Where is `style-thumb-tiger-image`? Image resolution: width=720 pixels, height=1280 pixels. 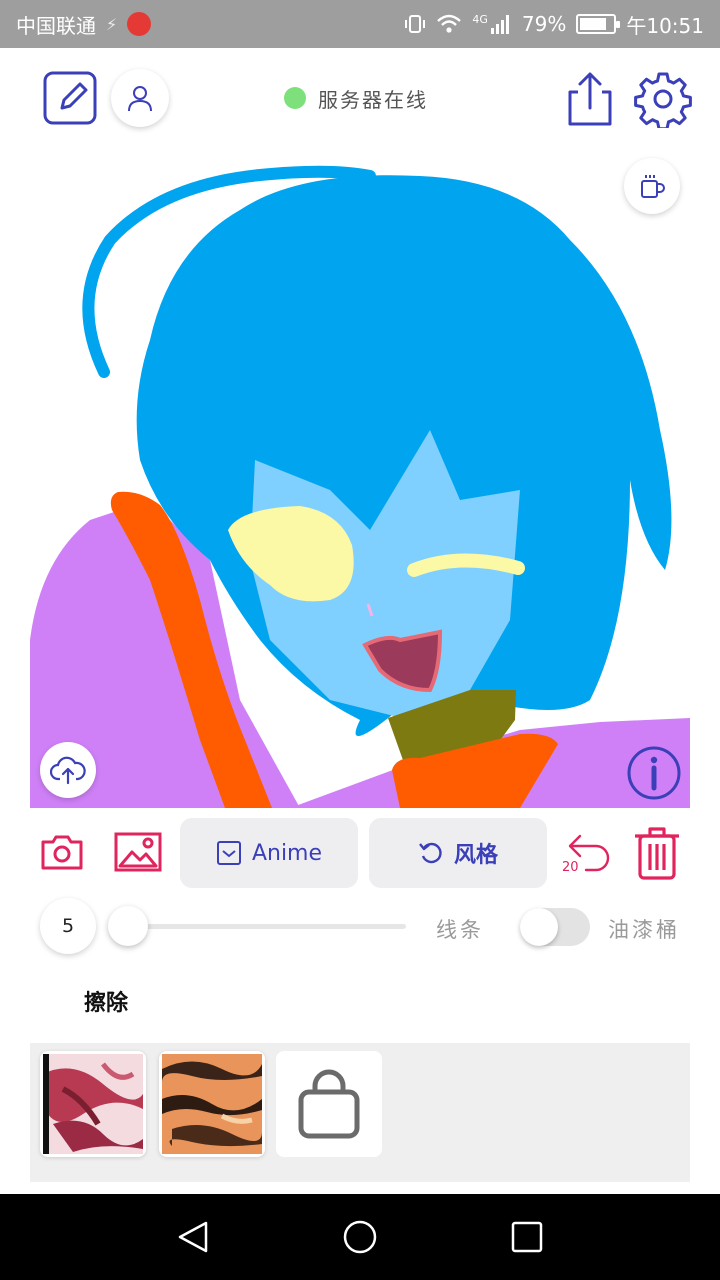 style-thumb-tiger-image is located at coordinates (212, 1104).